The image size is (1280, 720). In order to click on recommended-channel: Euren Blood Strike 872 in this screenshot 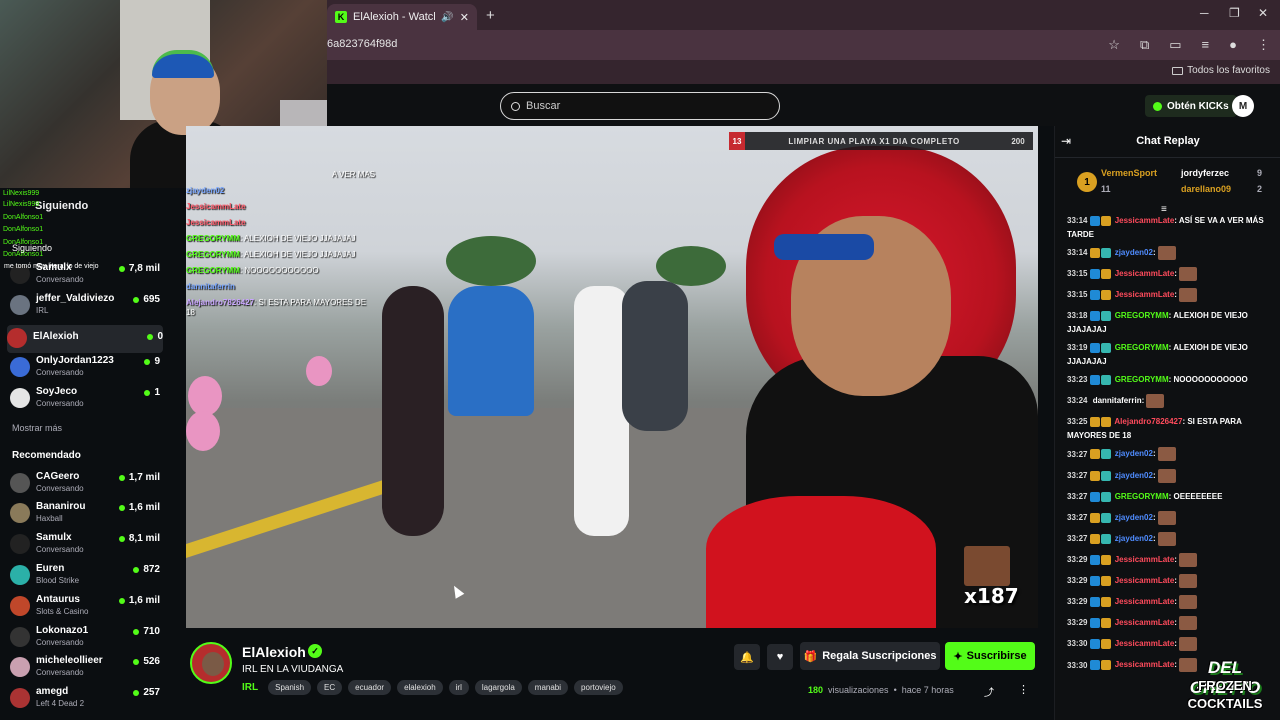, I will do `click(85, 576)`.